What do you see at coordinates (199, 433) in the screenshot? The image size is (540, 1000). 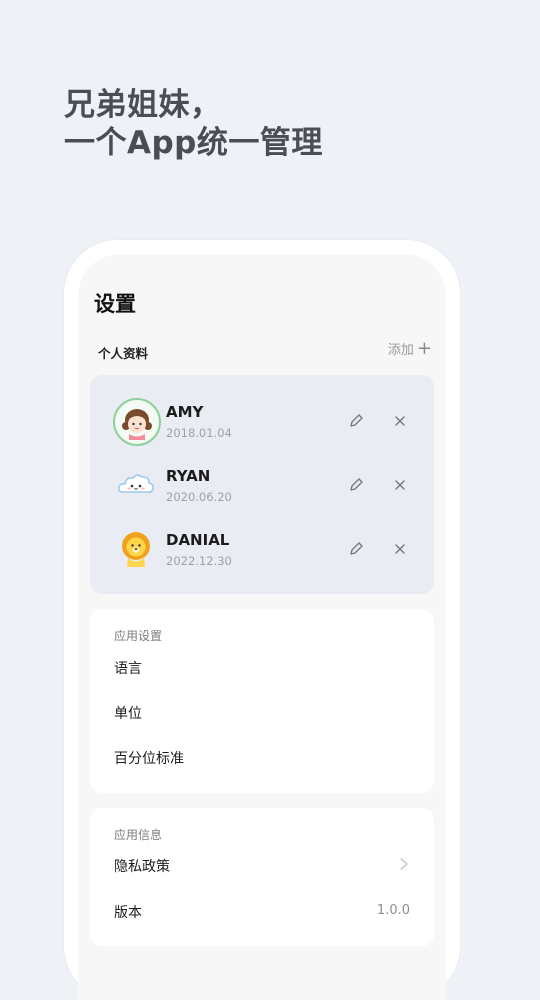 I see `profile-date: 2018.01.04` at bounding box center [199, 433].